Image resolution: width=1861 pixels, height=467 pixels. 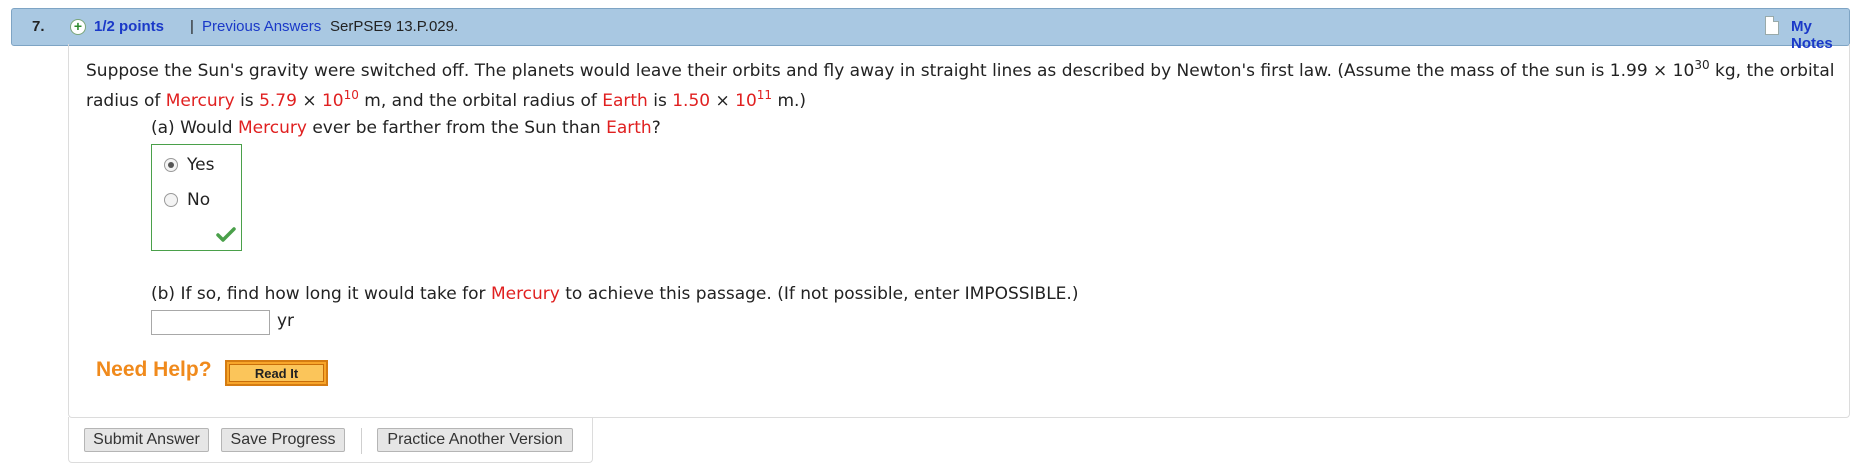 I want to click on mercury-radius-value: 5.79, so click(x=278, y=101).